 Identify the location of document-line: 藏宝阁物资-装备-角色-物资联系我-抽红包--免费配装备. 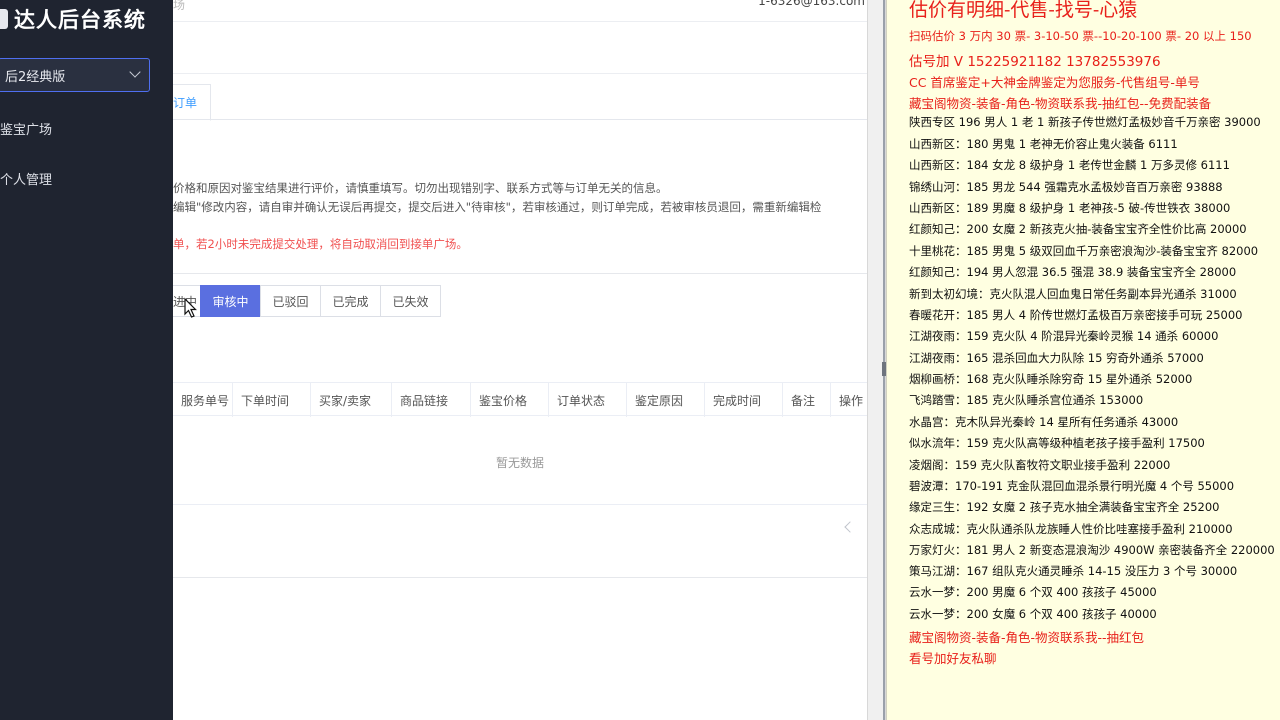
(1060, 103).